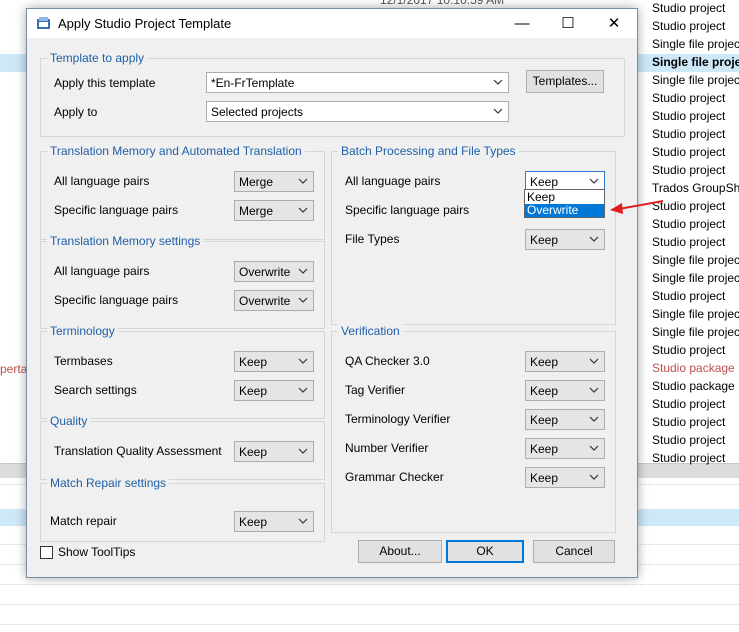 This screenshot has height=632, width=739. I want to click on setting-label: QA Checker 3.0, so click(387, 361).